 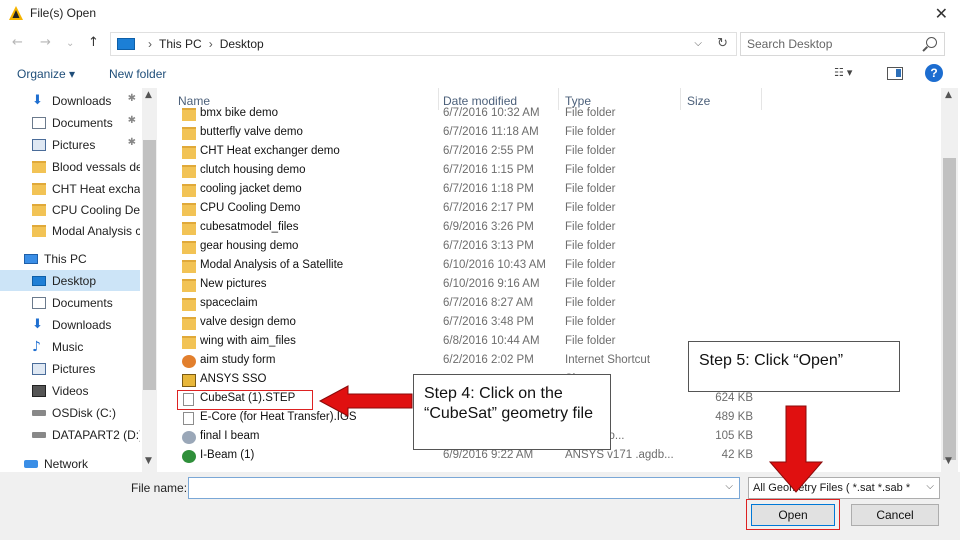 I want to click on file-date: 6/7/2016 11:18 AM, so click(x=491, y=132).